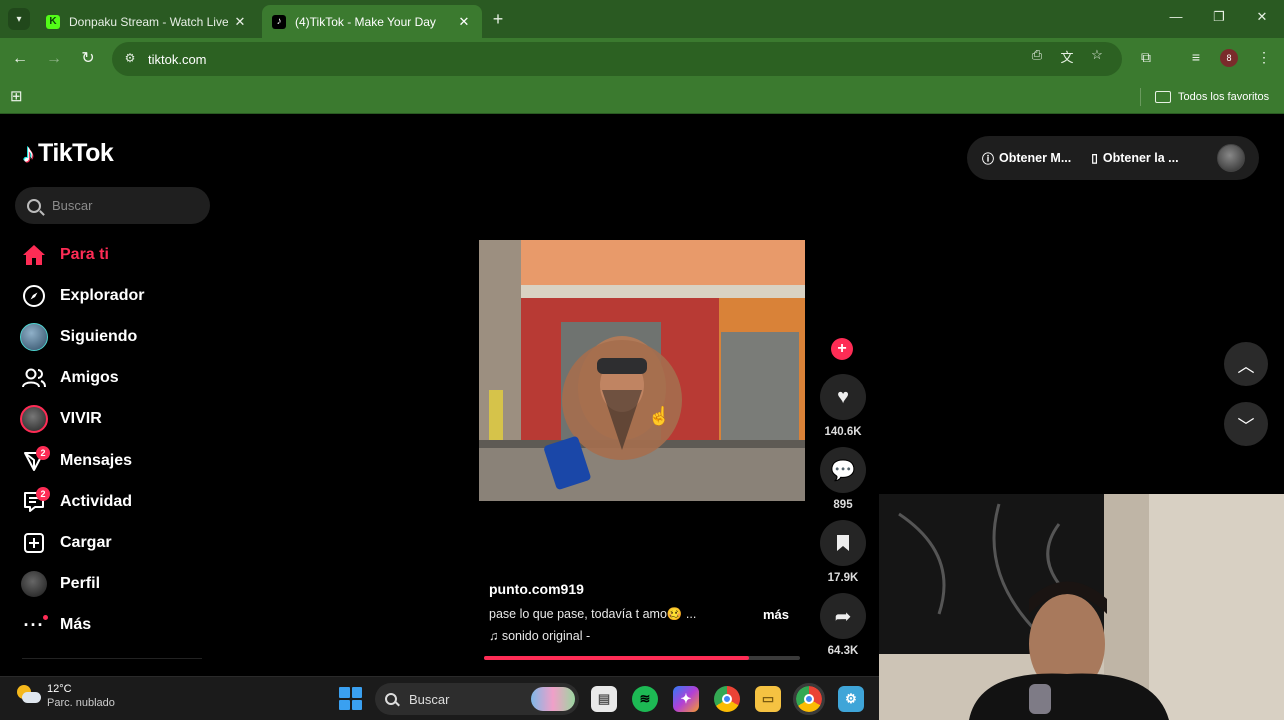 The image size is (1284, 720). What do you see at coordinates (988, 158) in the screenshot?
I see `tiktok-circle-icon: ⓘ` at bounding box center [988, 158].